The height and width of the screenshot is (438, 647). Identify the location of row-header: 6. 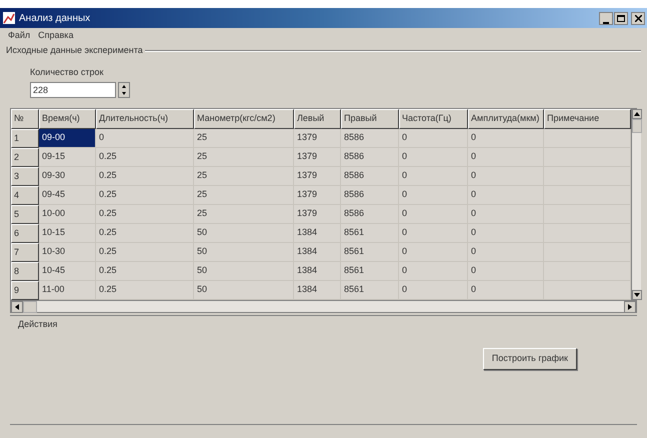
(25, 233).